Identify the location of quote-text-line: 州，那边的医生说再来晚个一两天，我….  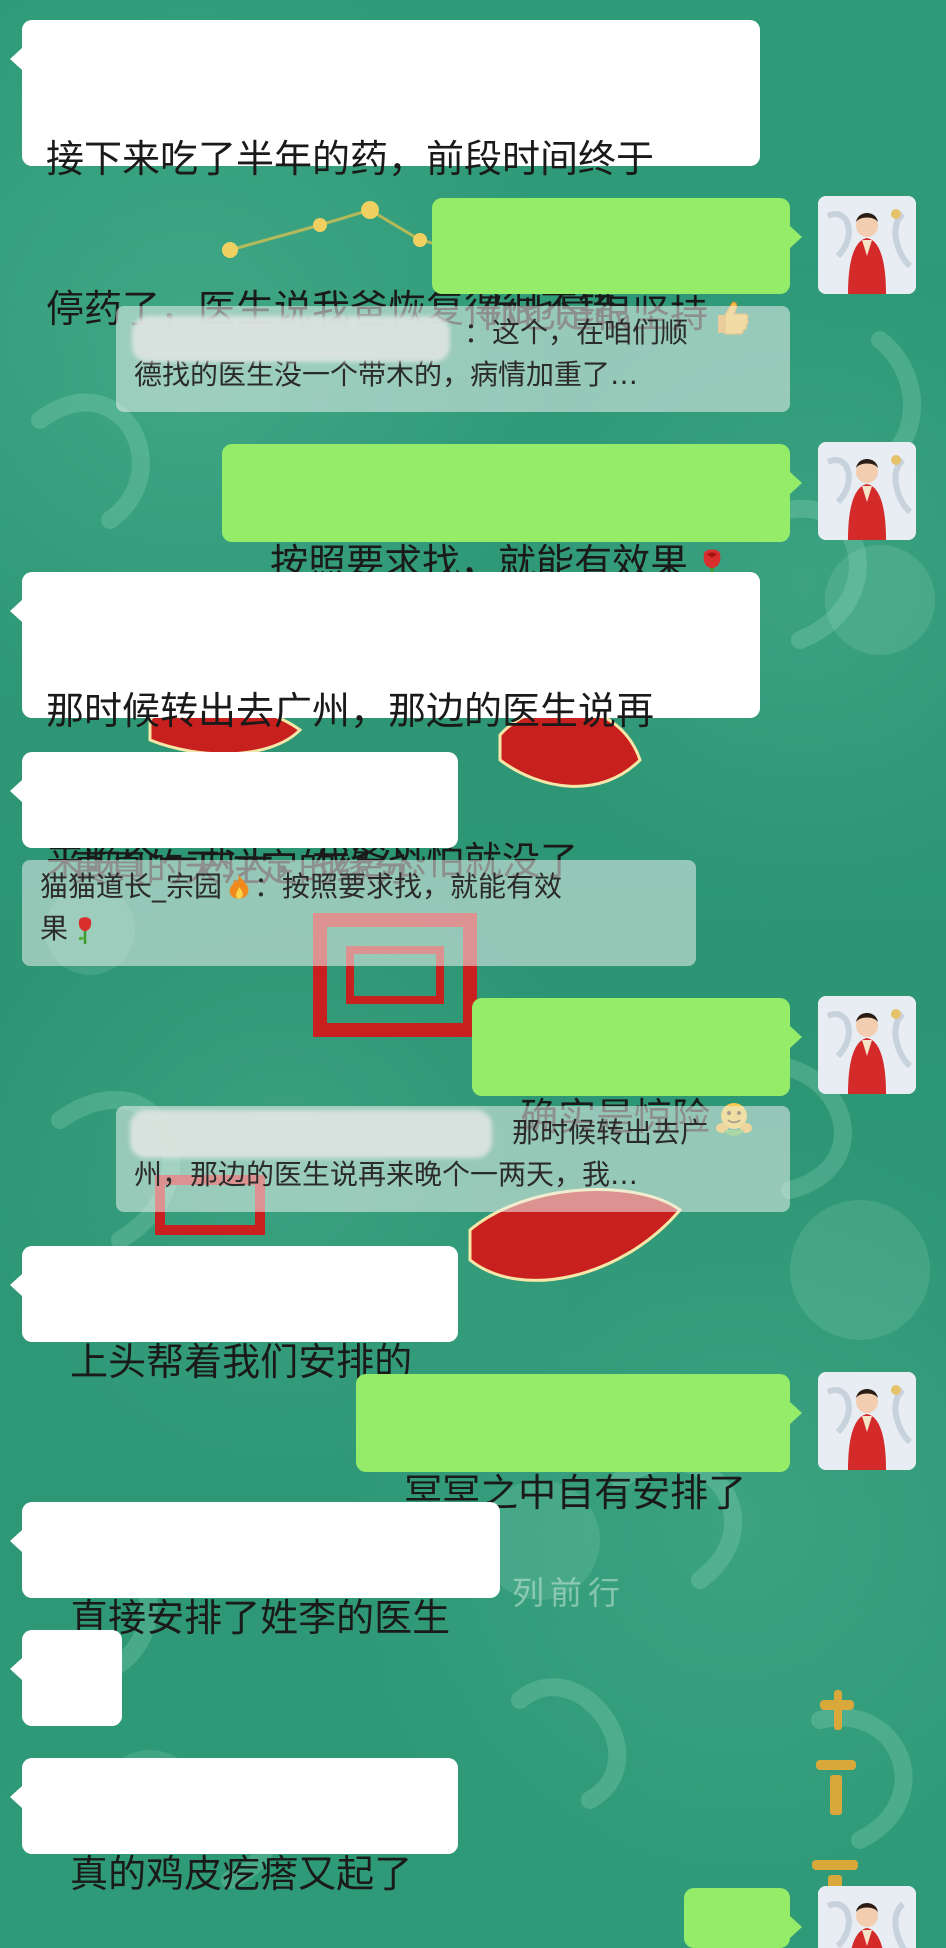
(386, 1174).